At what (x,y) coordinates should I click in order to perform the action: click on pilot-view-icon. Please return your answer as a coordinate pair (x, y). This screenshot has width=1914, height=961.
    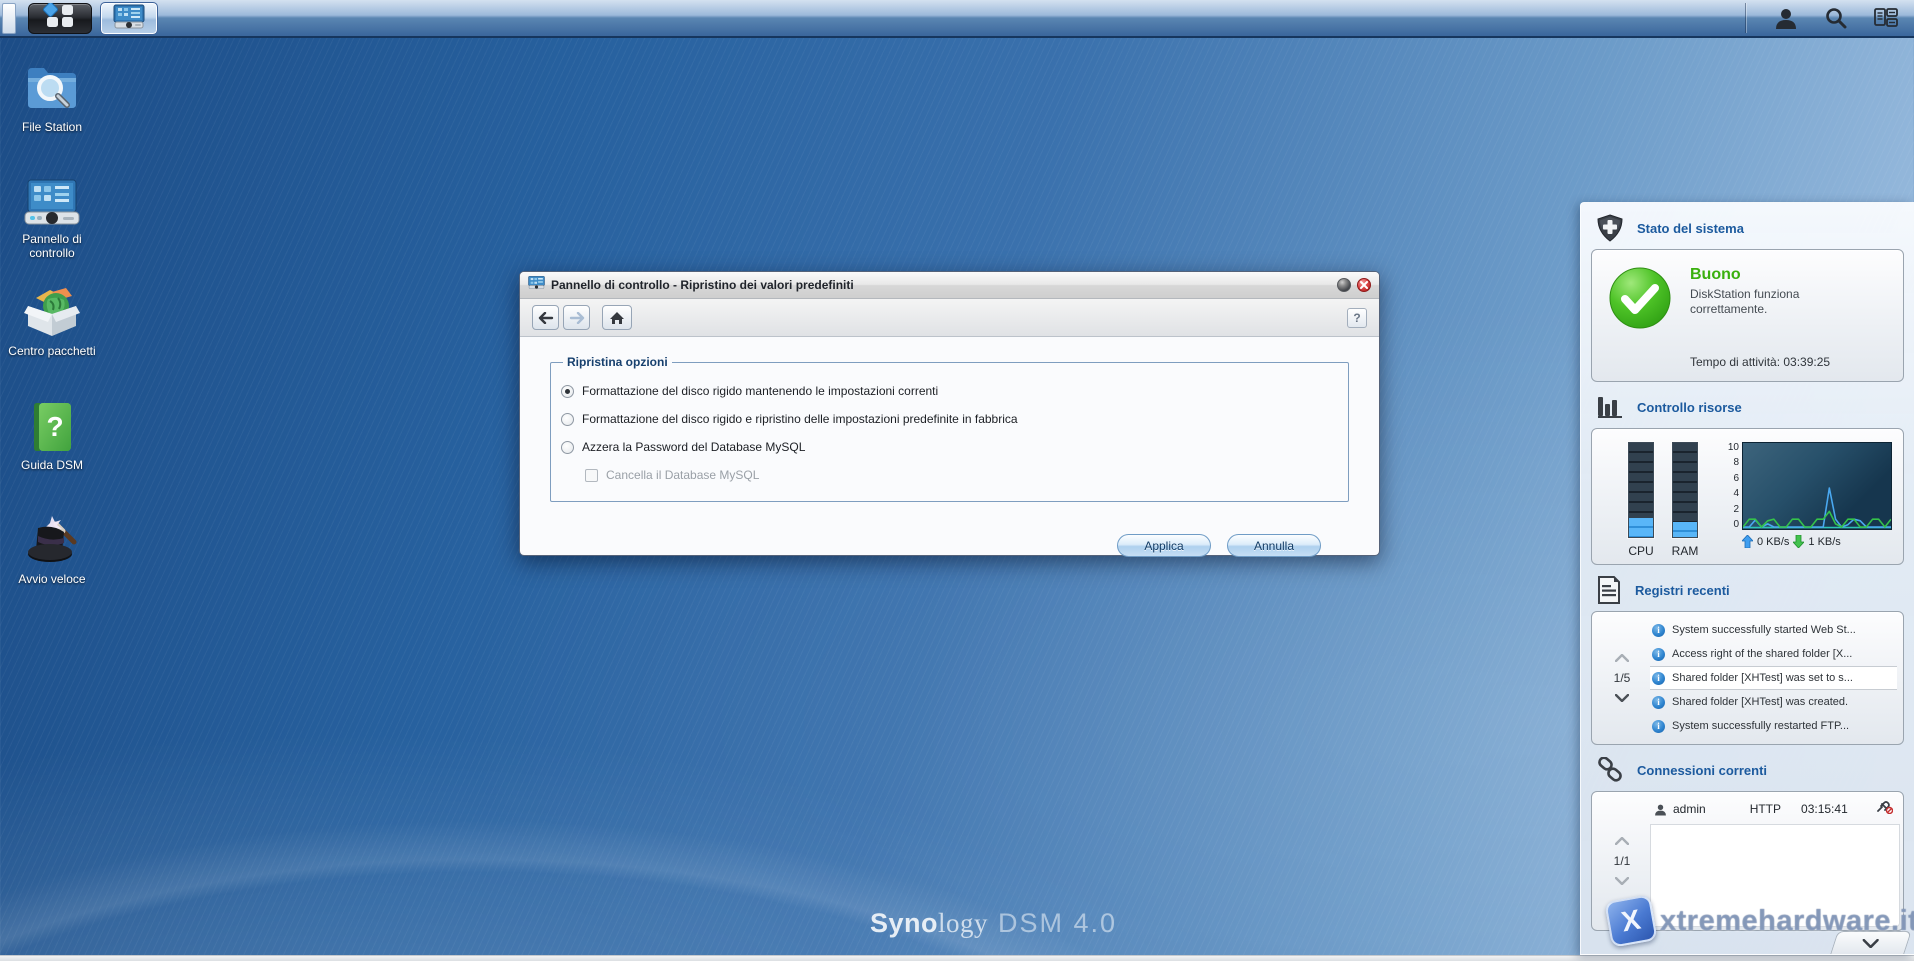
    Looking at the image, I should click on (1886, 17).